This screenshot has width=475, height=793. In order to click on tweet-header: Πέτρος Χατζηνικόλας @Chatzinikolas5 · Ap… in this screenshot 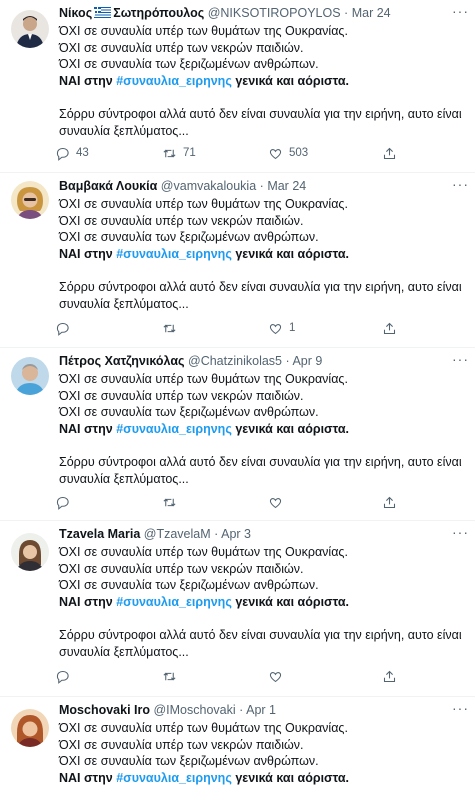, I will do `click(191, 361)`.